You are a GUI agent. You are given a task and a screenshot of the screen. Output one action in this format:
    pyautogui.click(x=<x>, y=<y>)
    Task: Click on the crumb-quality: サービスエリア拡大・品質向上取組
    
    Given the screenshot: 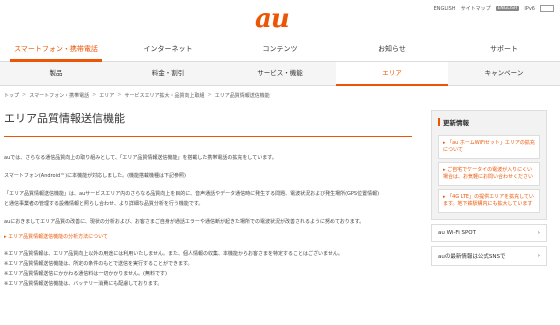 What is the action you would take?
    pyautogui.click(x=165, y=95)
    